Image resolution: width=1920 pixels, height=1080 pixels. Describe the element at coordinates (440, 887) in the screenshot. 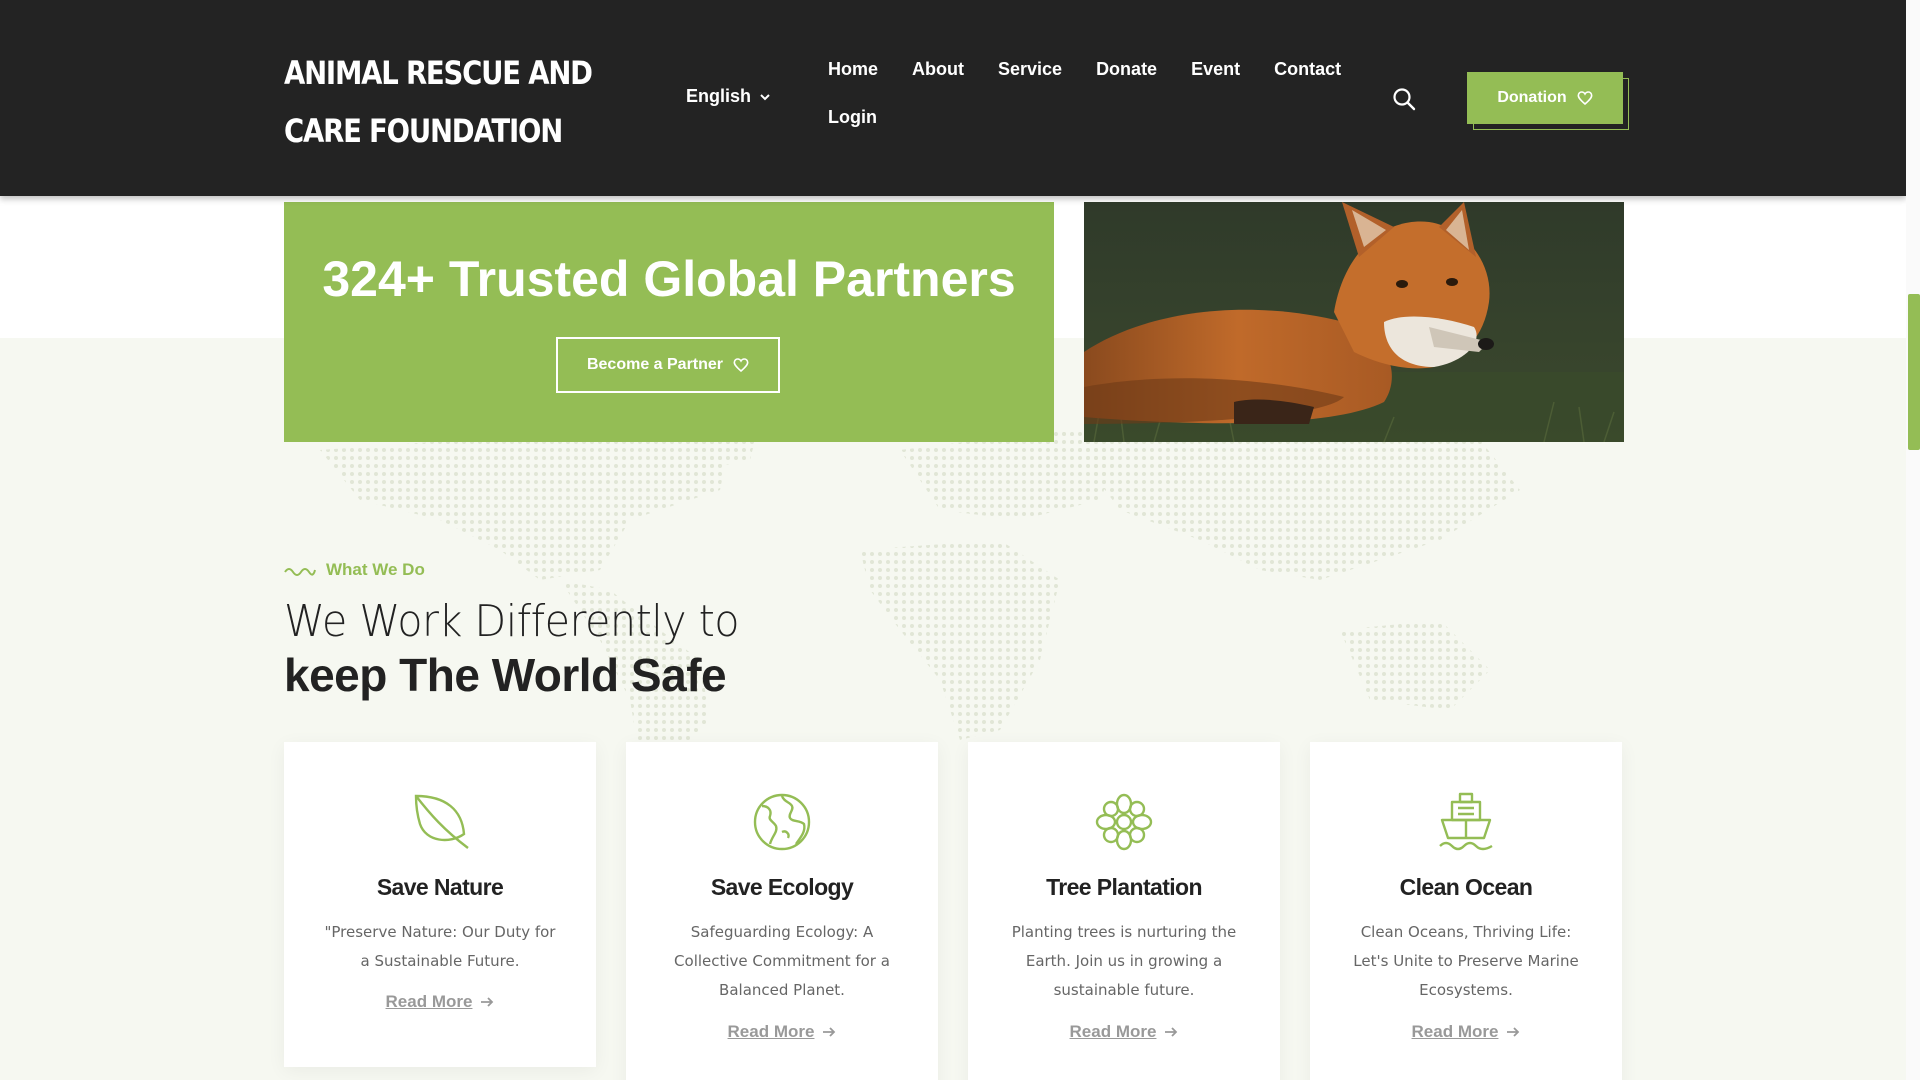

I see `card-title: Save Nature` at that location.